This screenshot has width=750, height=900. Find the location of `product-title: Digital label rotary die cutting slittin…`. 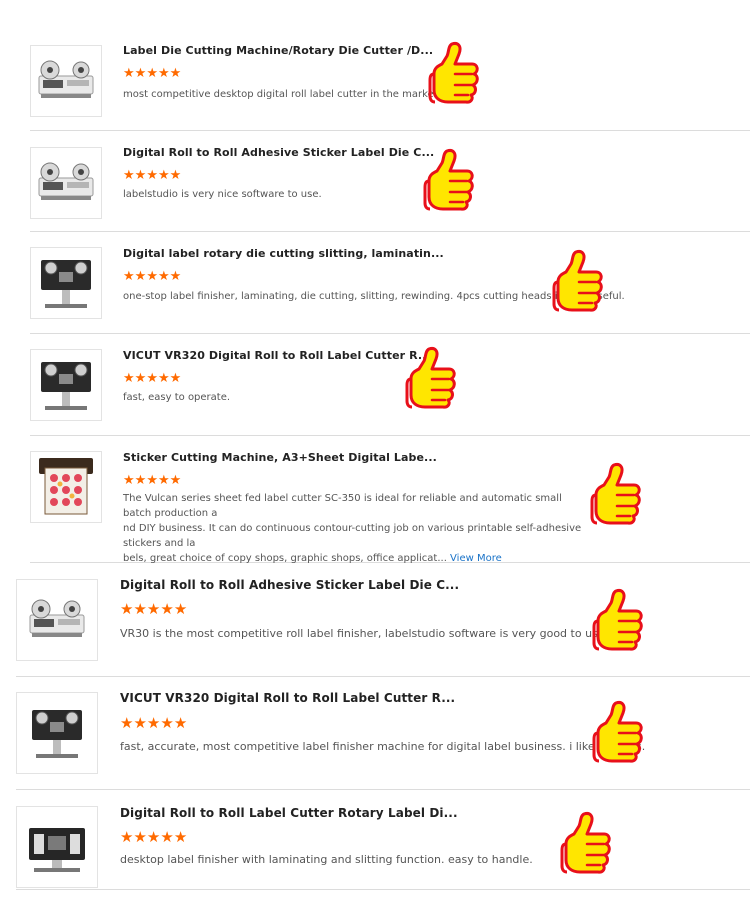

product-title: Digital label rotary die cutting slittin… is located at coordinates (283, 253).